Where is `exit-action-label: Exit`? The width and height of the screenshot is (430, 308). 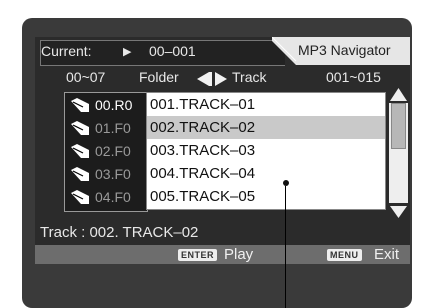
exit-action-label: Exit is located at coordinates (386, 254).